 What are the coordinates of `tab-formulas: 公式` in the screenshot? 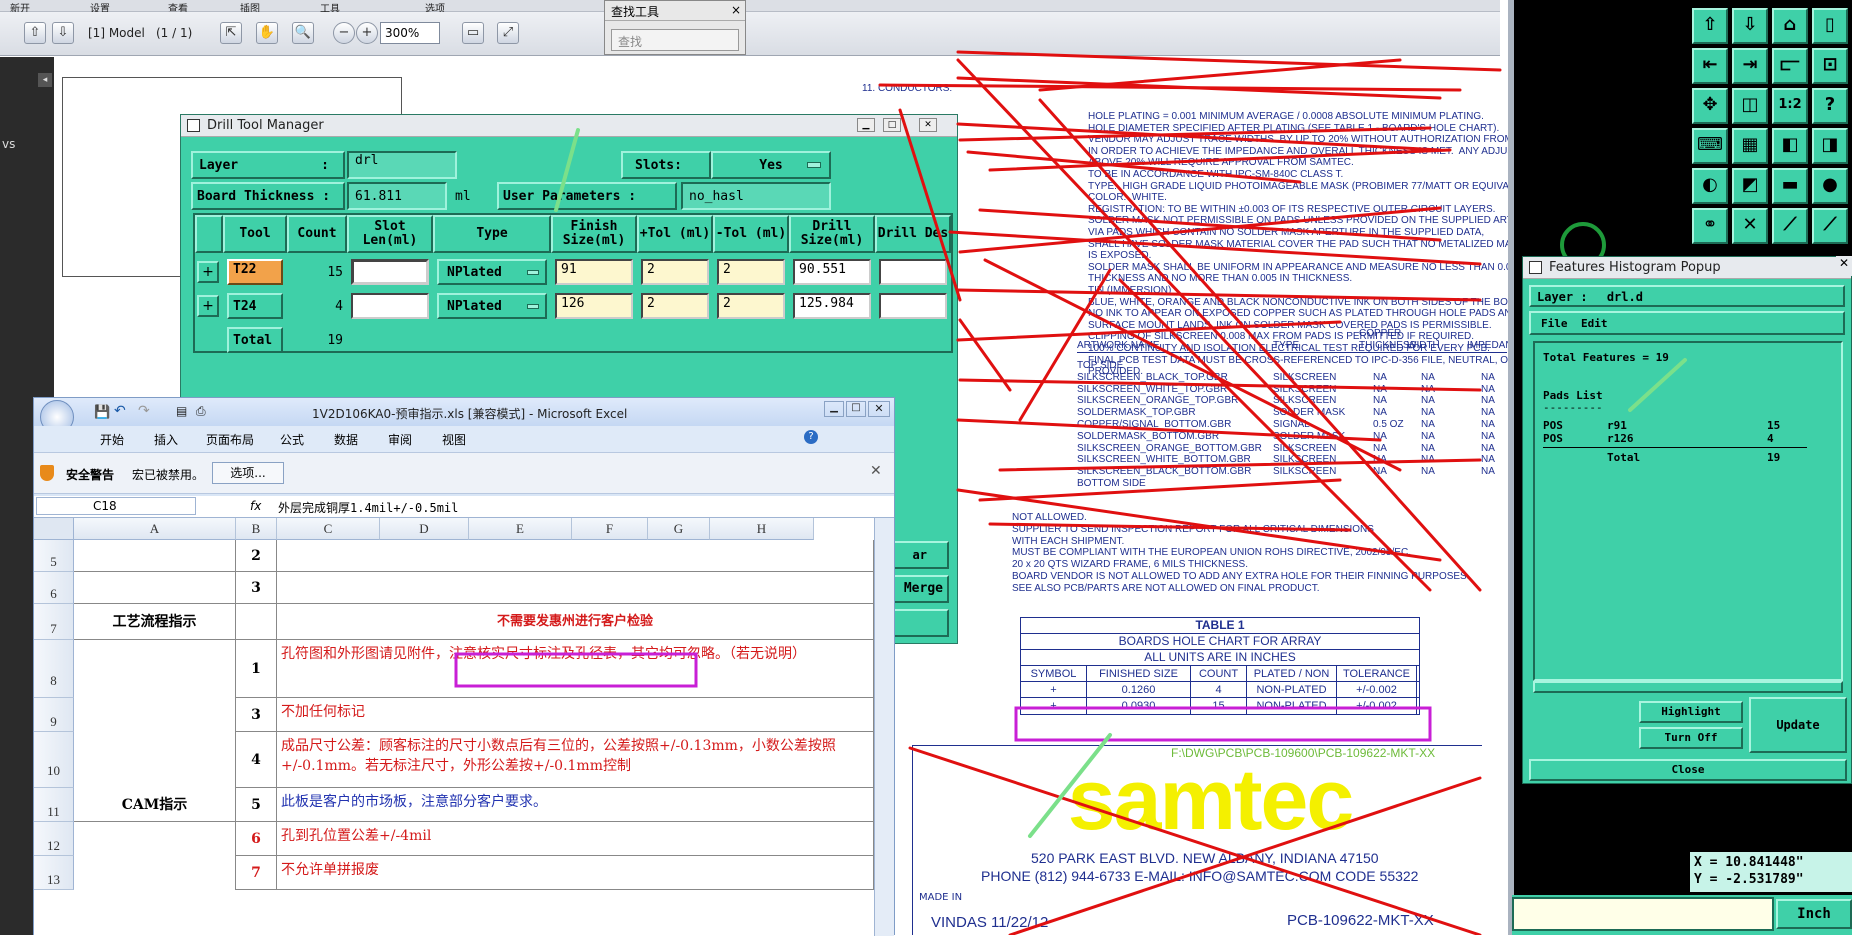 It's located at (292, 439).